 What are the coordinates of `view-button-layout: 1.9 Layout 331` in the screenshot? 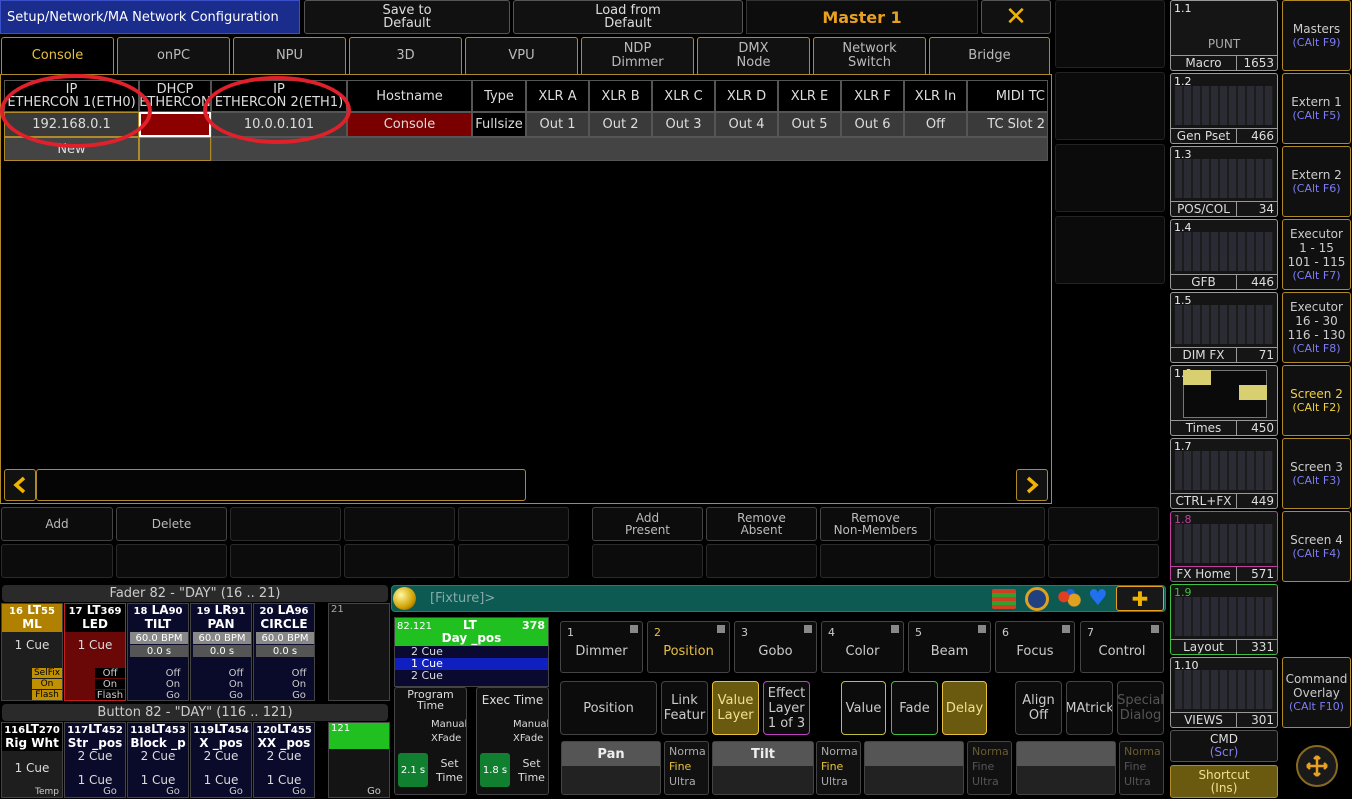 It's located at (1224, 619).